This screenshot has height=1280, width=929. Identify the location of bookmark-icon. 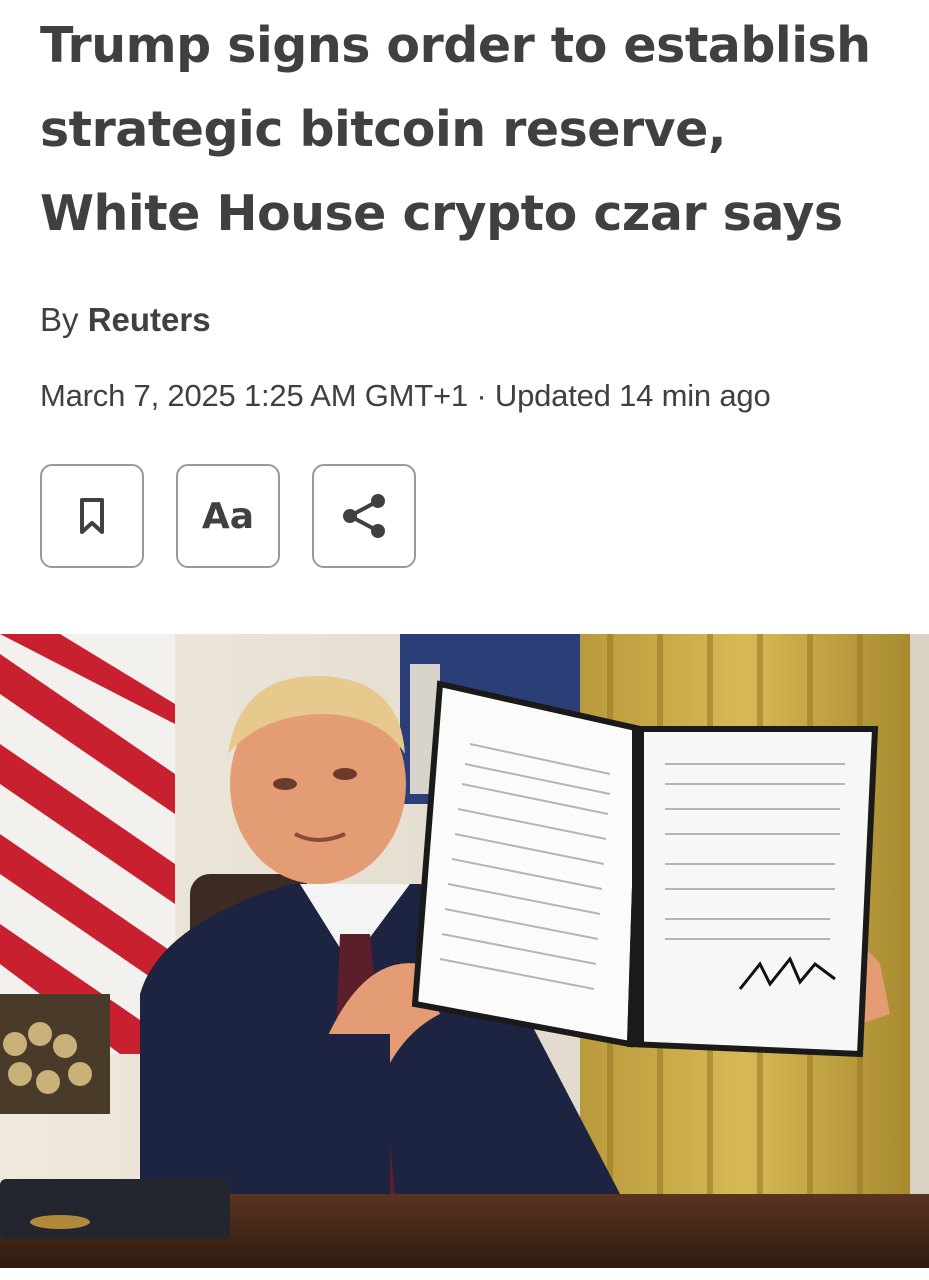
(92, 516).